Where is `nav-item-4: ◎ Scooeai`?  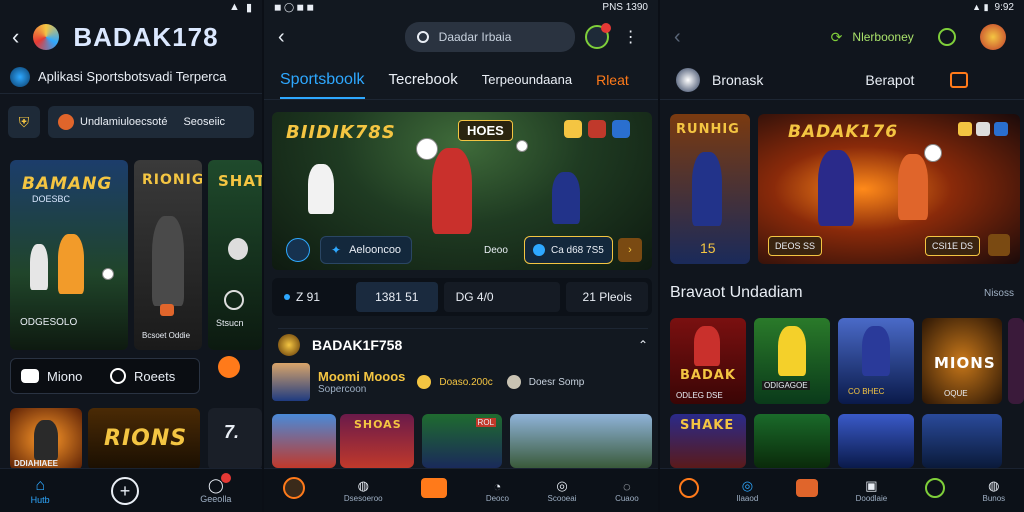
nav-item-4: ◎ Scooeai is located at coordinates (562, 490).